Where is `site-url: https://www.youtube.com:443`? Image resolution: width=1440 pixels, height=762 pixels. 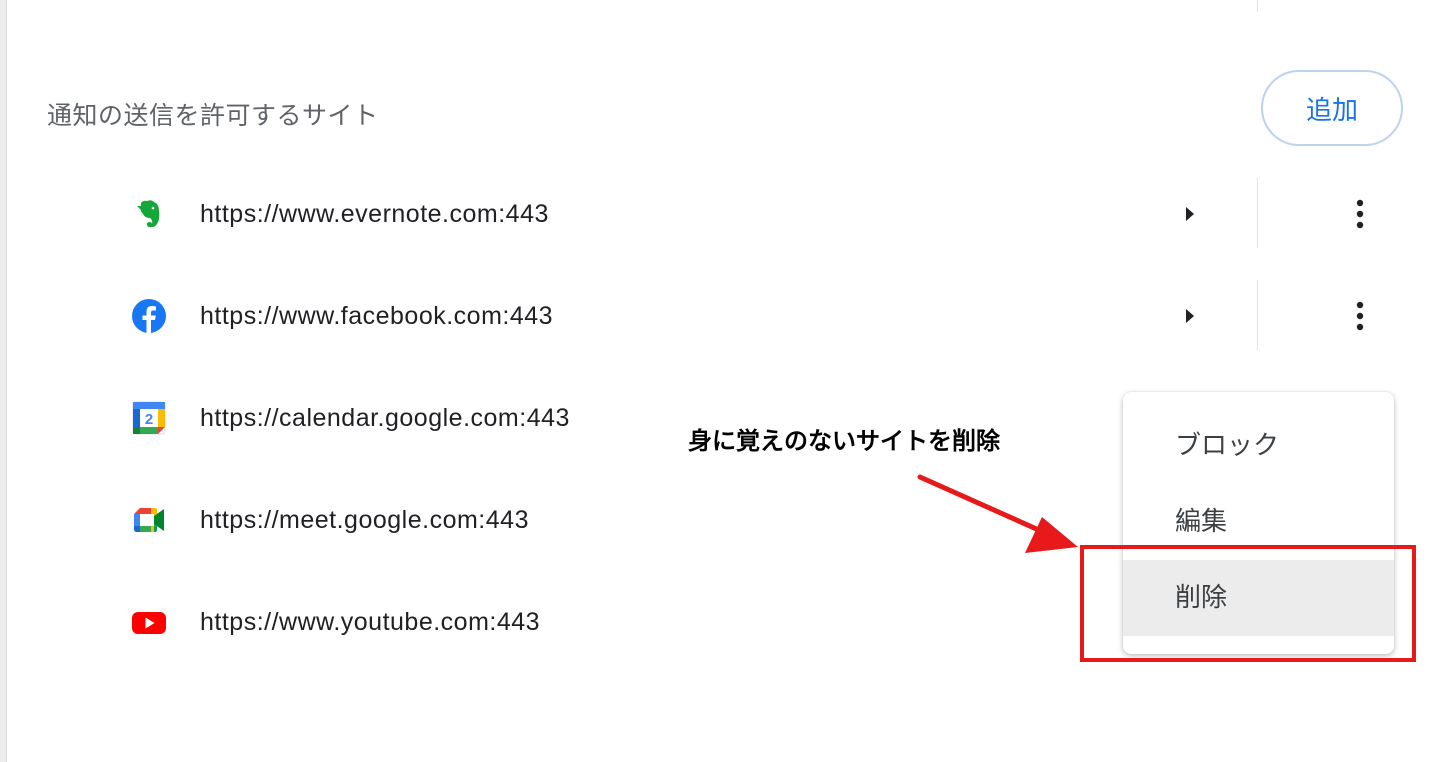
site-url: https://www.youtube.com:443 is located at coordinates (370, 622).